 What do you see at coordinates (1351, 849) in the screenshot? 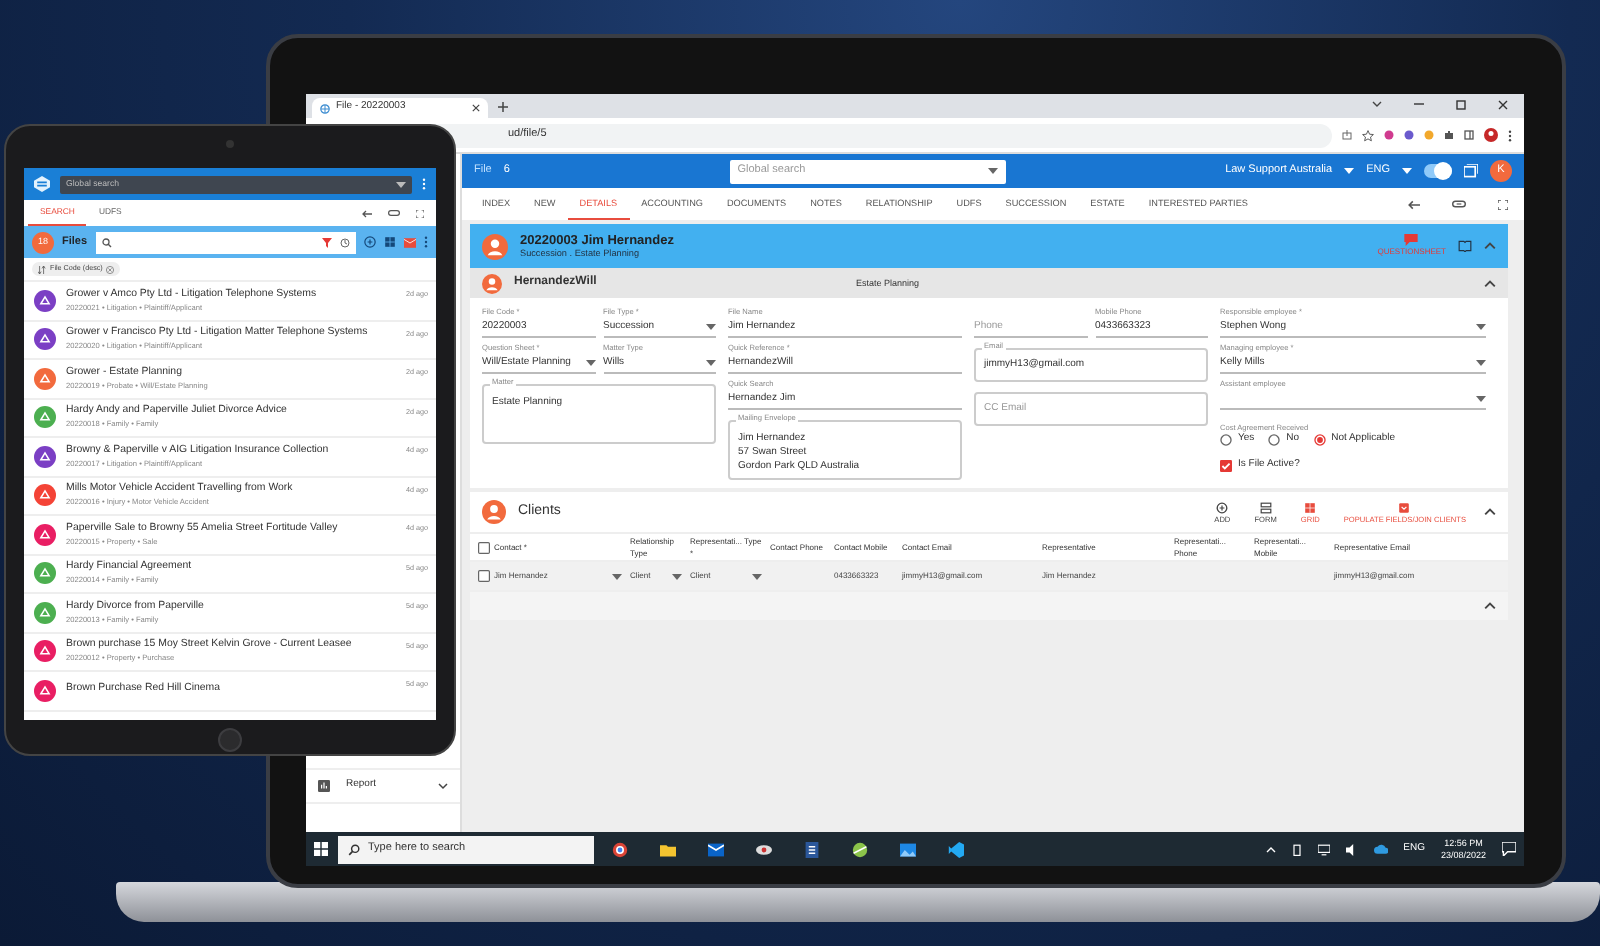
I see `volume-icon` at bounding box center [1351, 849].